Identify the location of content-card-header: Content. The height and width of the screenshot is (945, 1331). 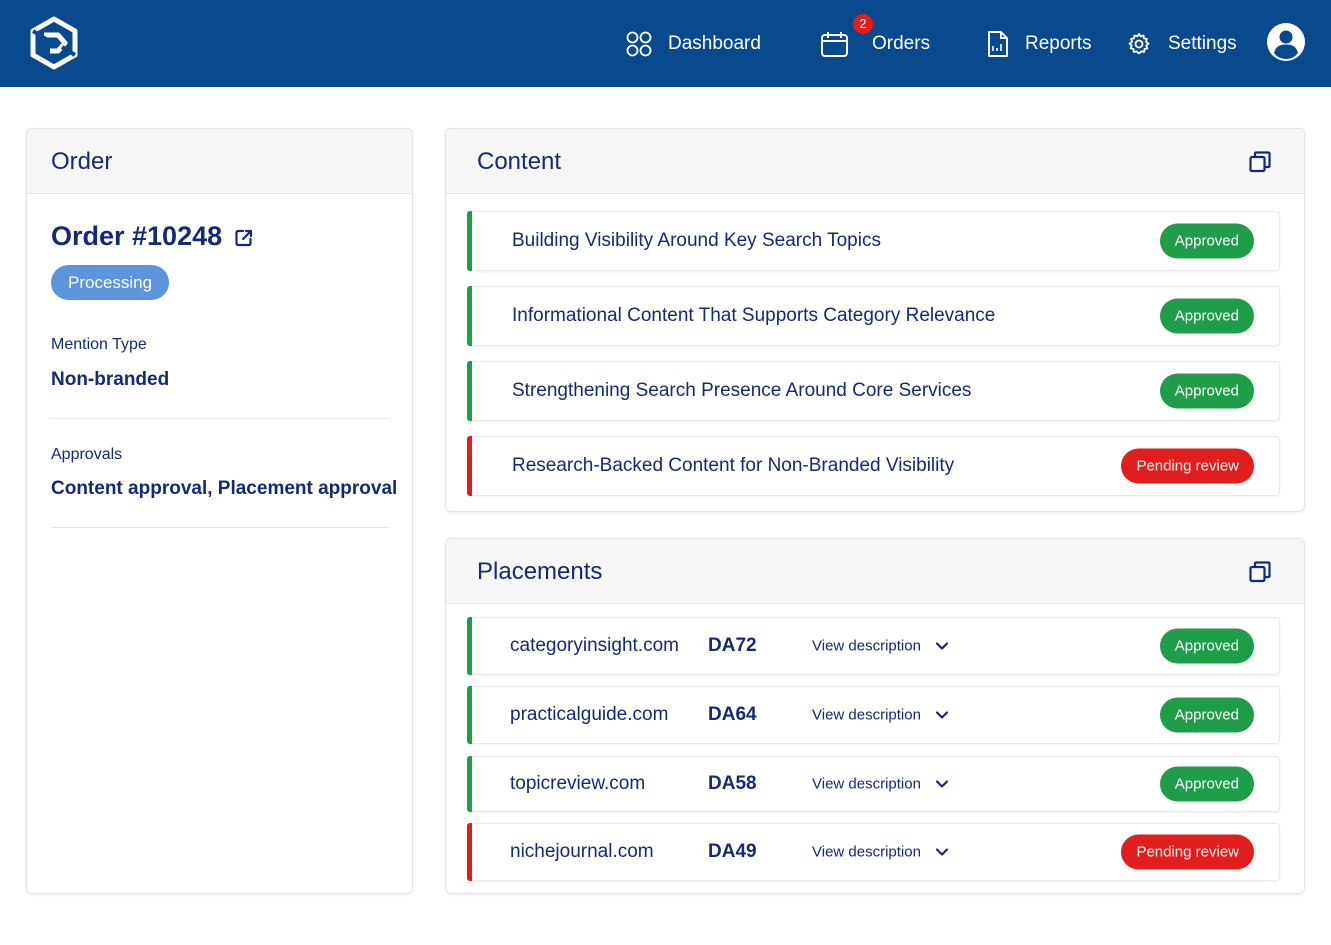
(875, 161).